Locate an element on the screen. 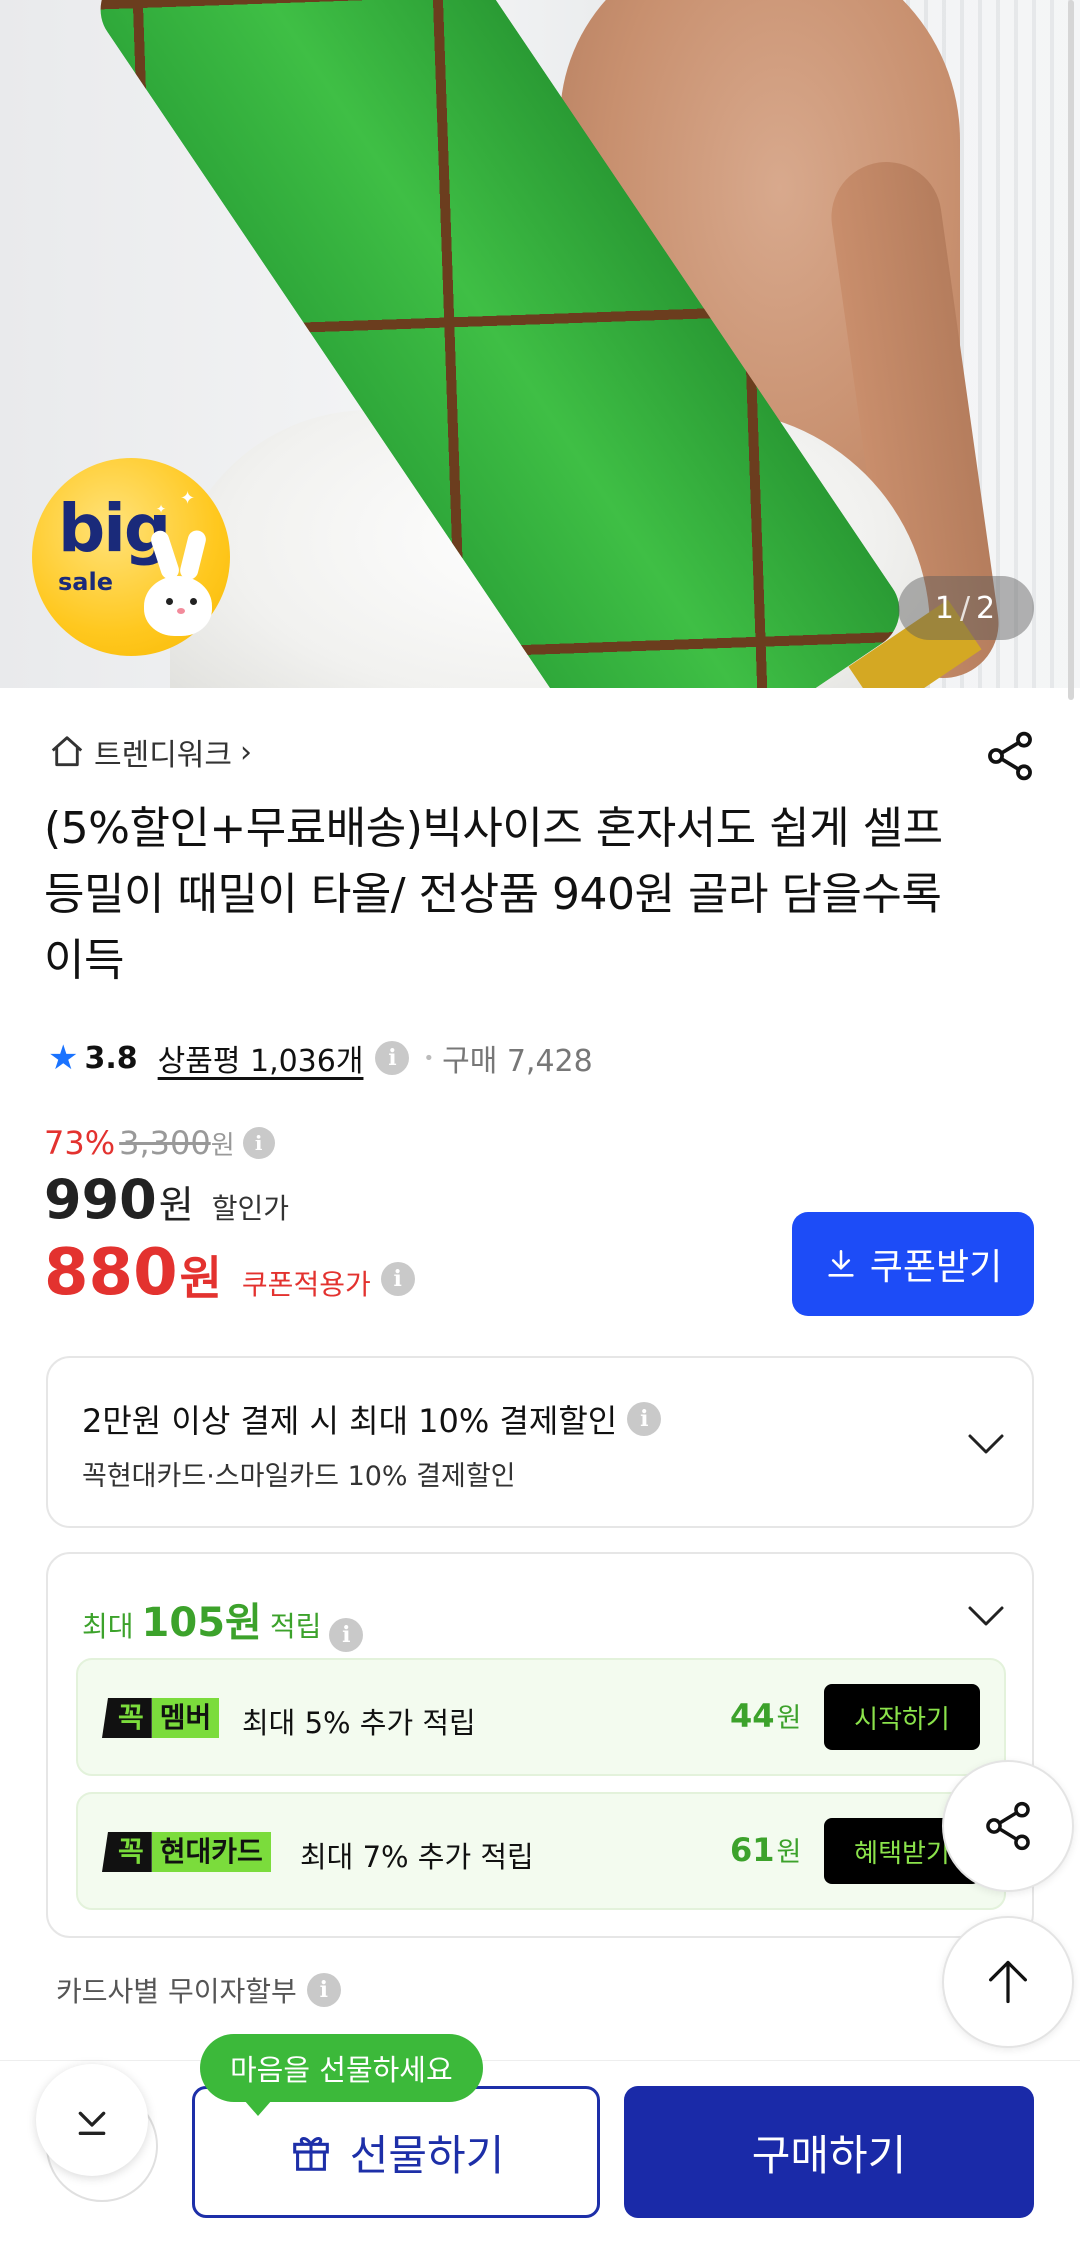 This screenshot has height=2244, width=1080. download-icon is located at coordinates (841, 1263).